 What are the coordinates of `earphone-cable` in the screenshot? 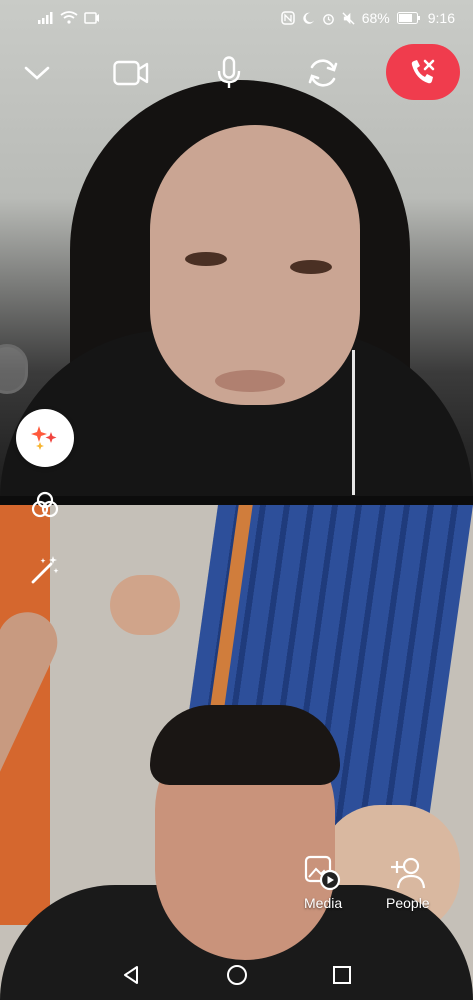 It's located at (353, 422).